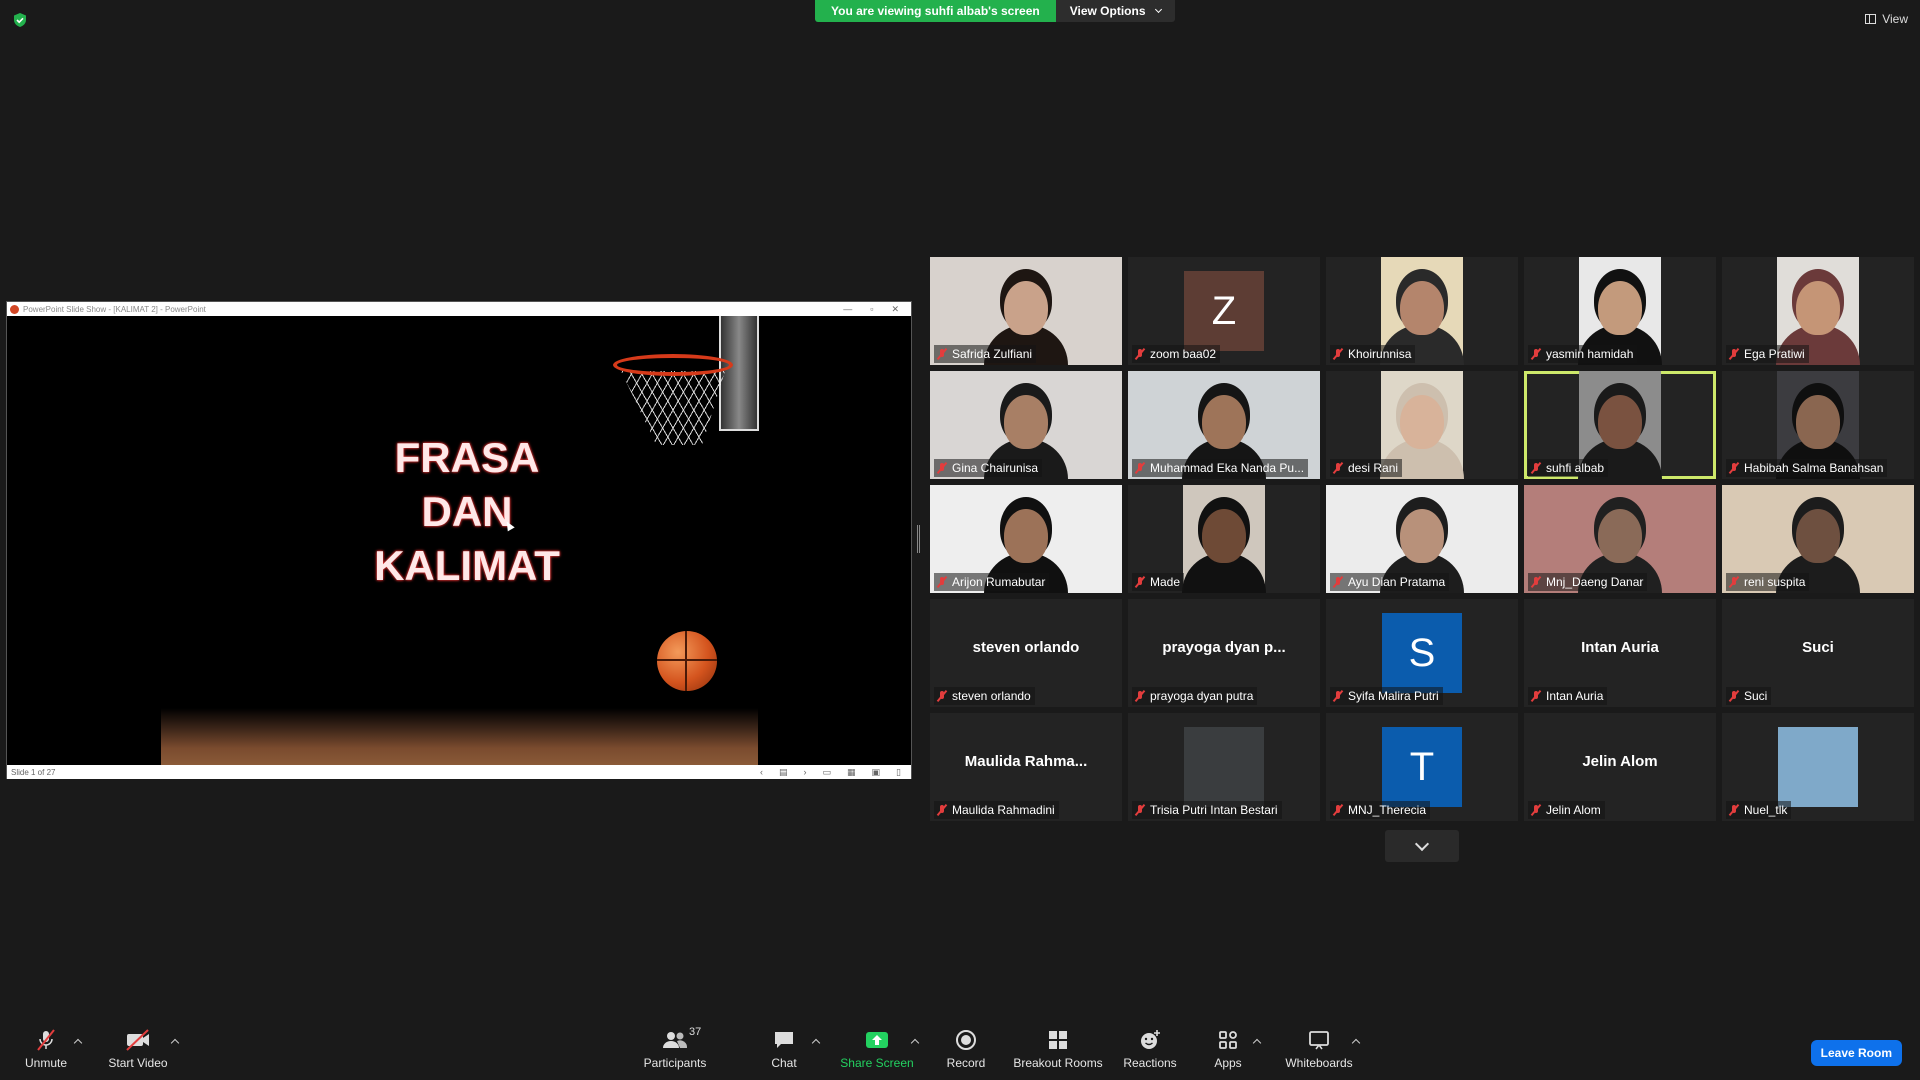 This screenshot has width=1920, height=1080. Describe the element at coordinates (46, 1063) in the screenshot. I see `unmute-label: Unmute` at that location.